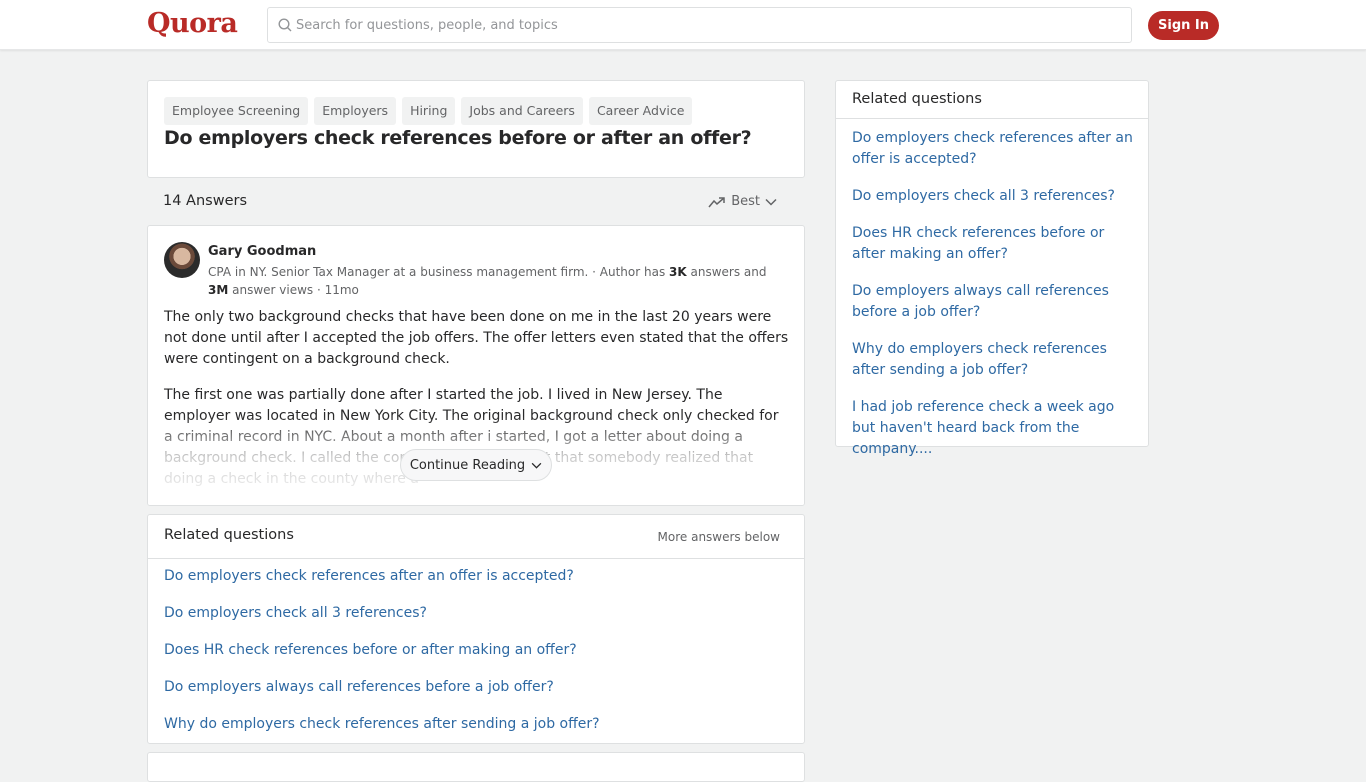 This screenshot has width=1366, height=782. What do you see at coordinates (678, 272) in the screenshot?
I see `answers-count: 3K` at bounding box center [678, 272].